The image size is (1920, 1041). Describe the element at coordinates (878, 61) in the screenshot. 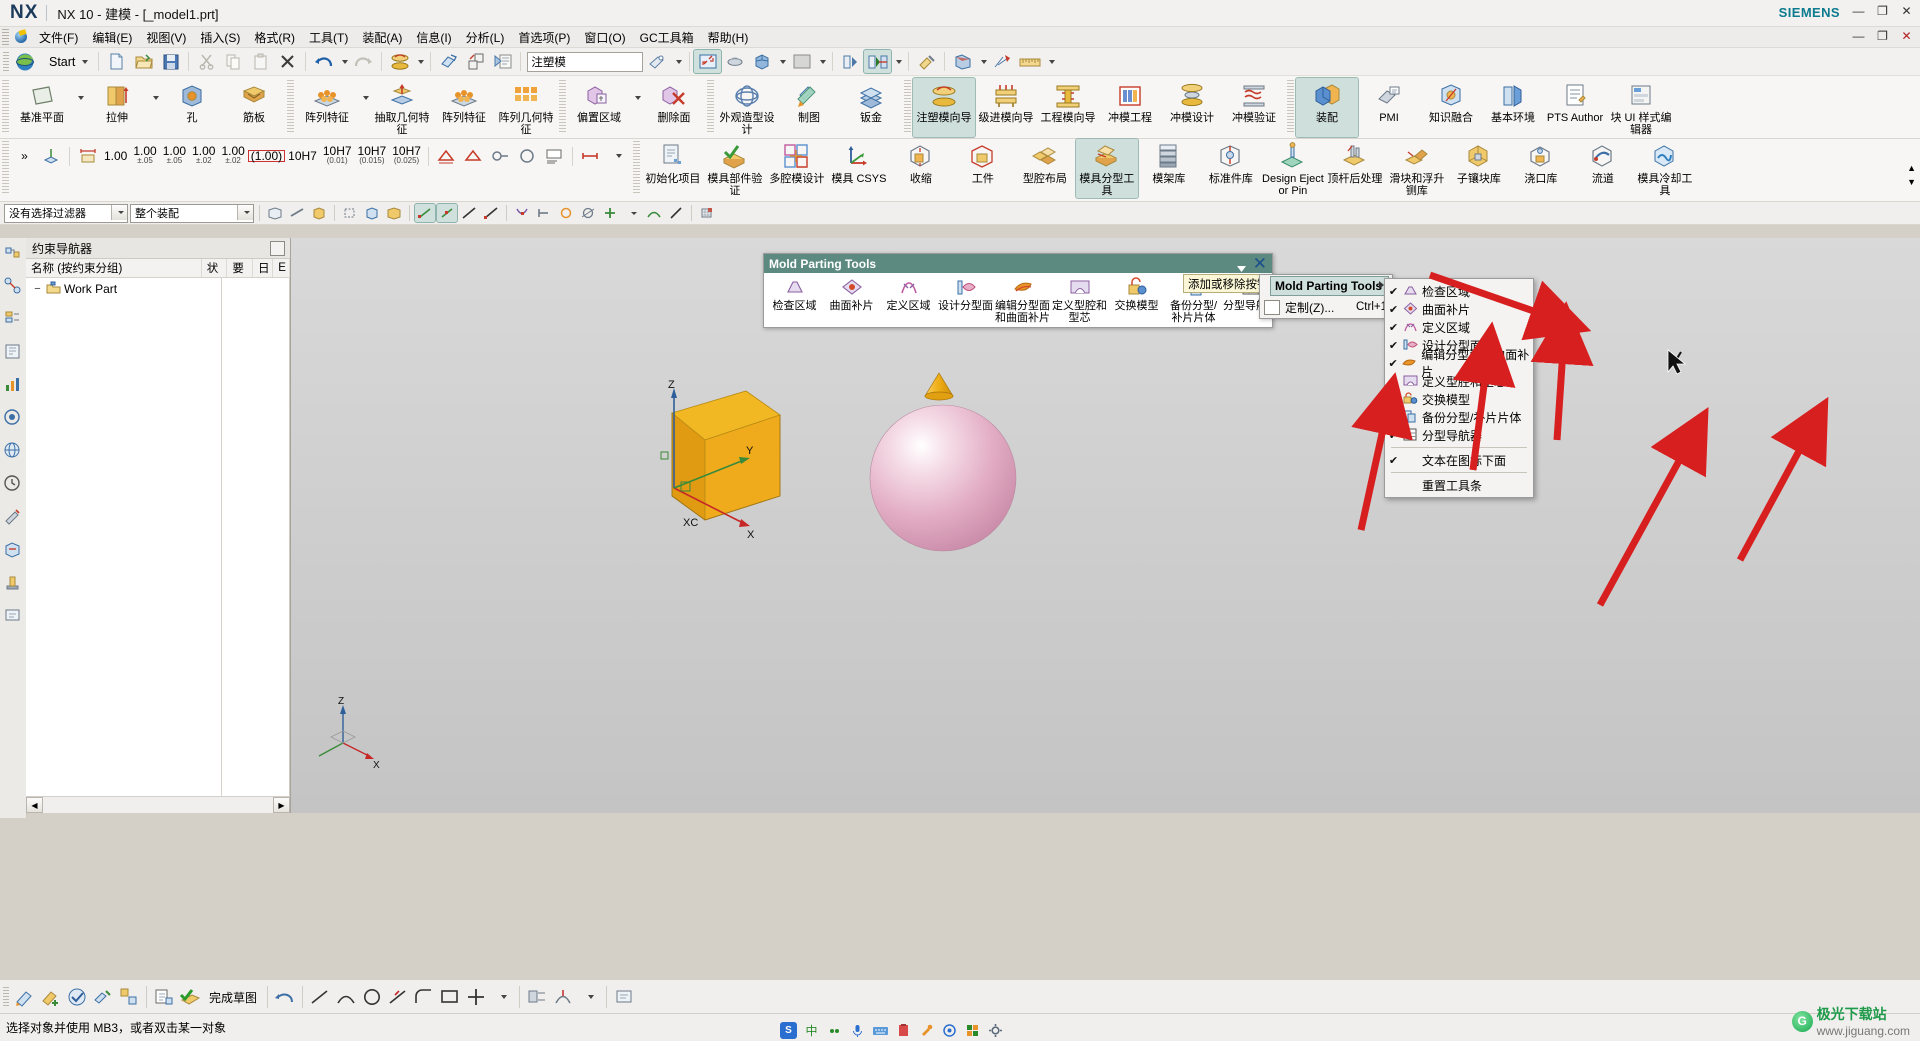

I see `show-hide-objects-button` at that location.